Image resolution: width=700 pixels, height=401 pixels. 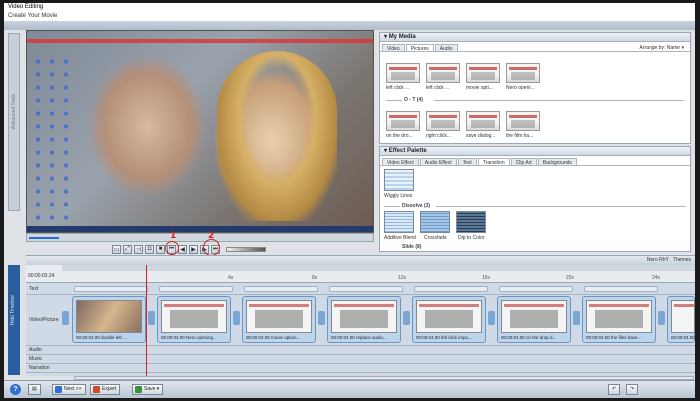 What do you see at coordinates (446, 48) in the screenshot?
I see `tab-audio: Audio` at bounding box center [446, 48].